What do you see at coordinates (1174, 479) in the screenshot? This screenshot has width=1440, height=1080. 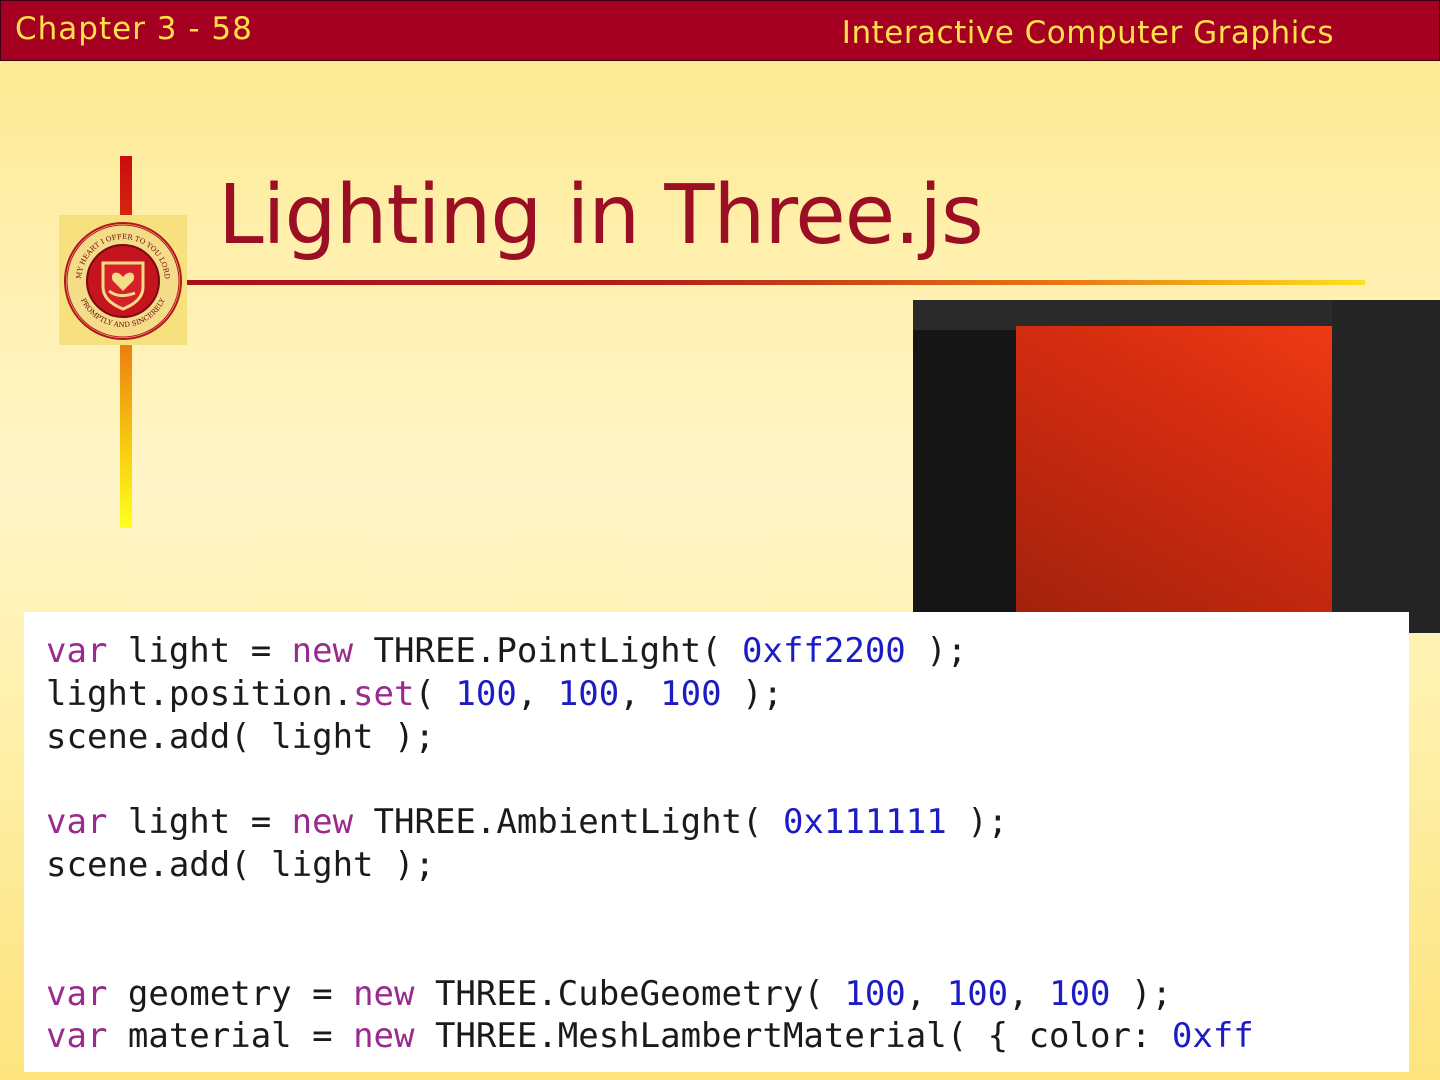 I see `render-cube-face` at bounding box center [1174, 479].